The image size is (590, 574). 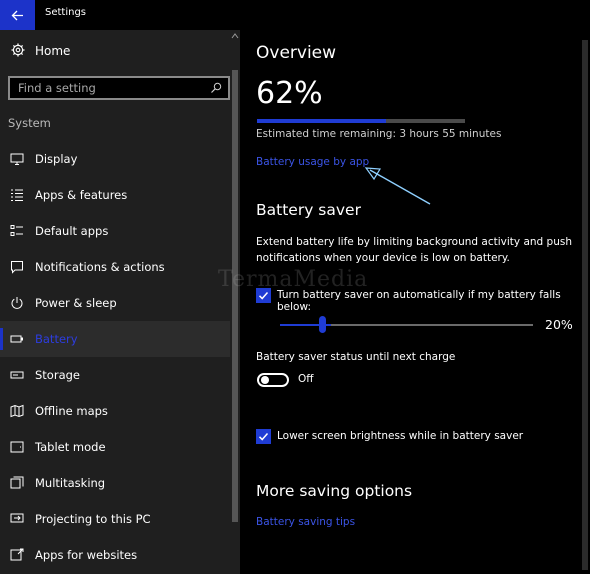 I want to click on map-icon, so click(x=17, y=411).